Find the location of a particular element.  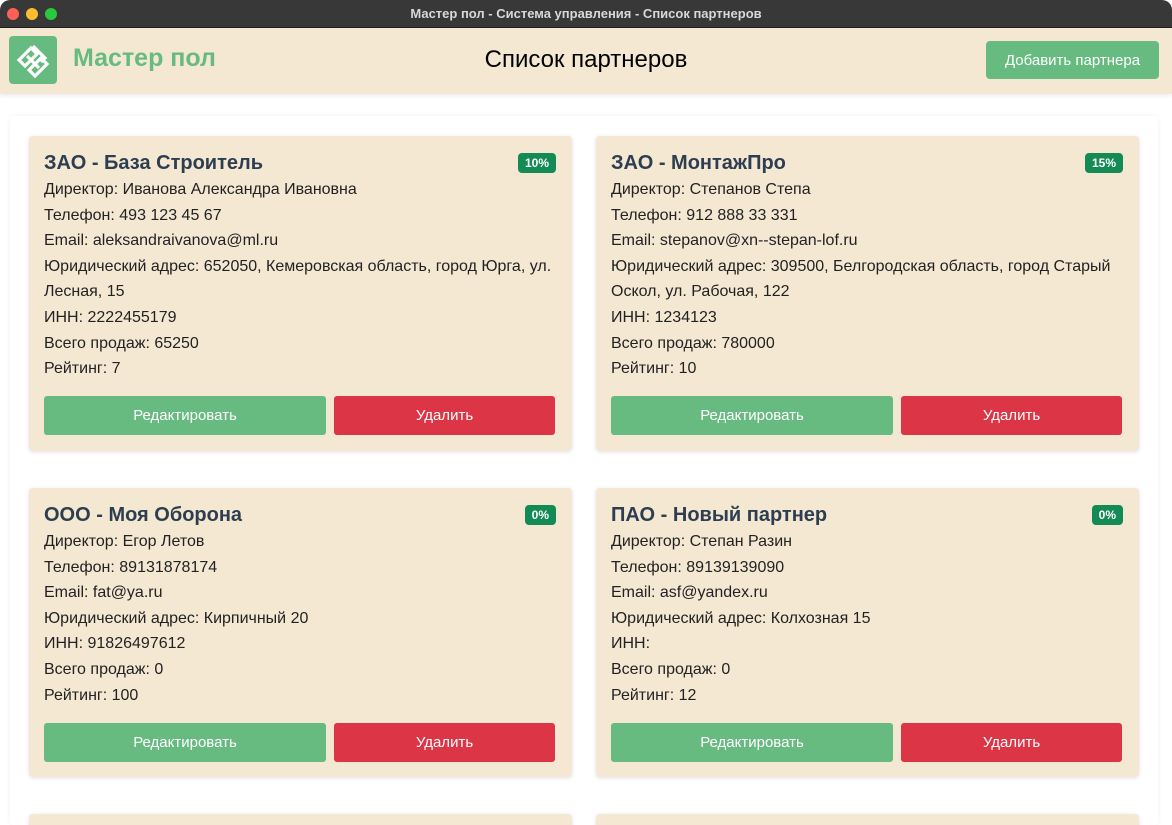

partner-director: Директор: Степанов Степа is located at coordinates (711, 189).